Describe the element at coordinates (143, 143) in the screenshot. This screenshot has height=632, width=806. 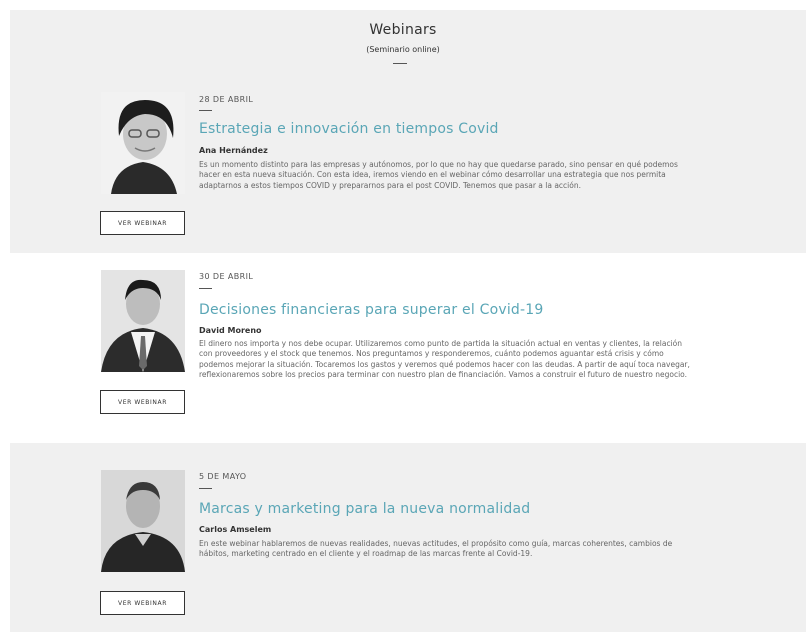
I see `speaker-photo-ana` at that location.